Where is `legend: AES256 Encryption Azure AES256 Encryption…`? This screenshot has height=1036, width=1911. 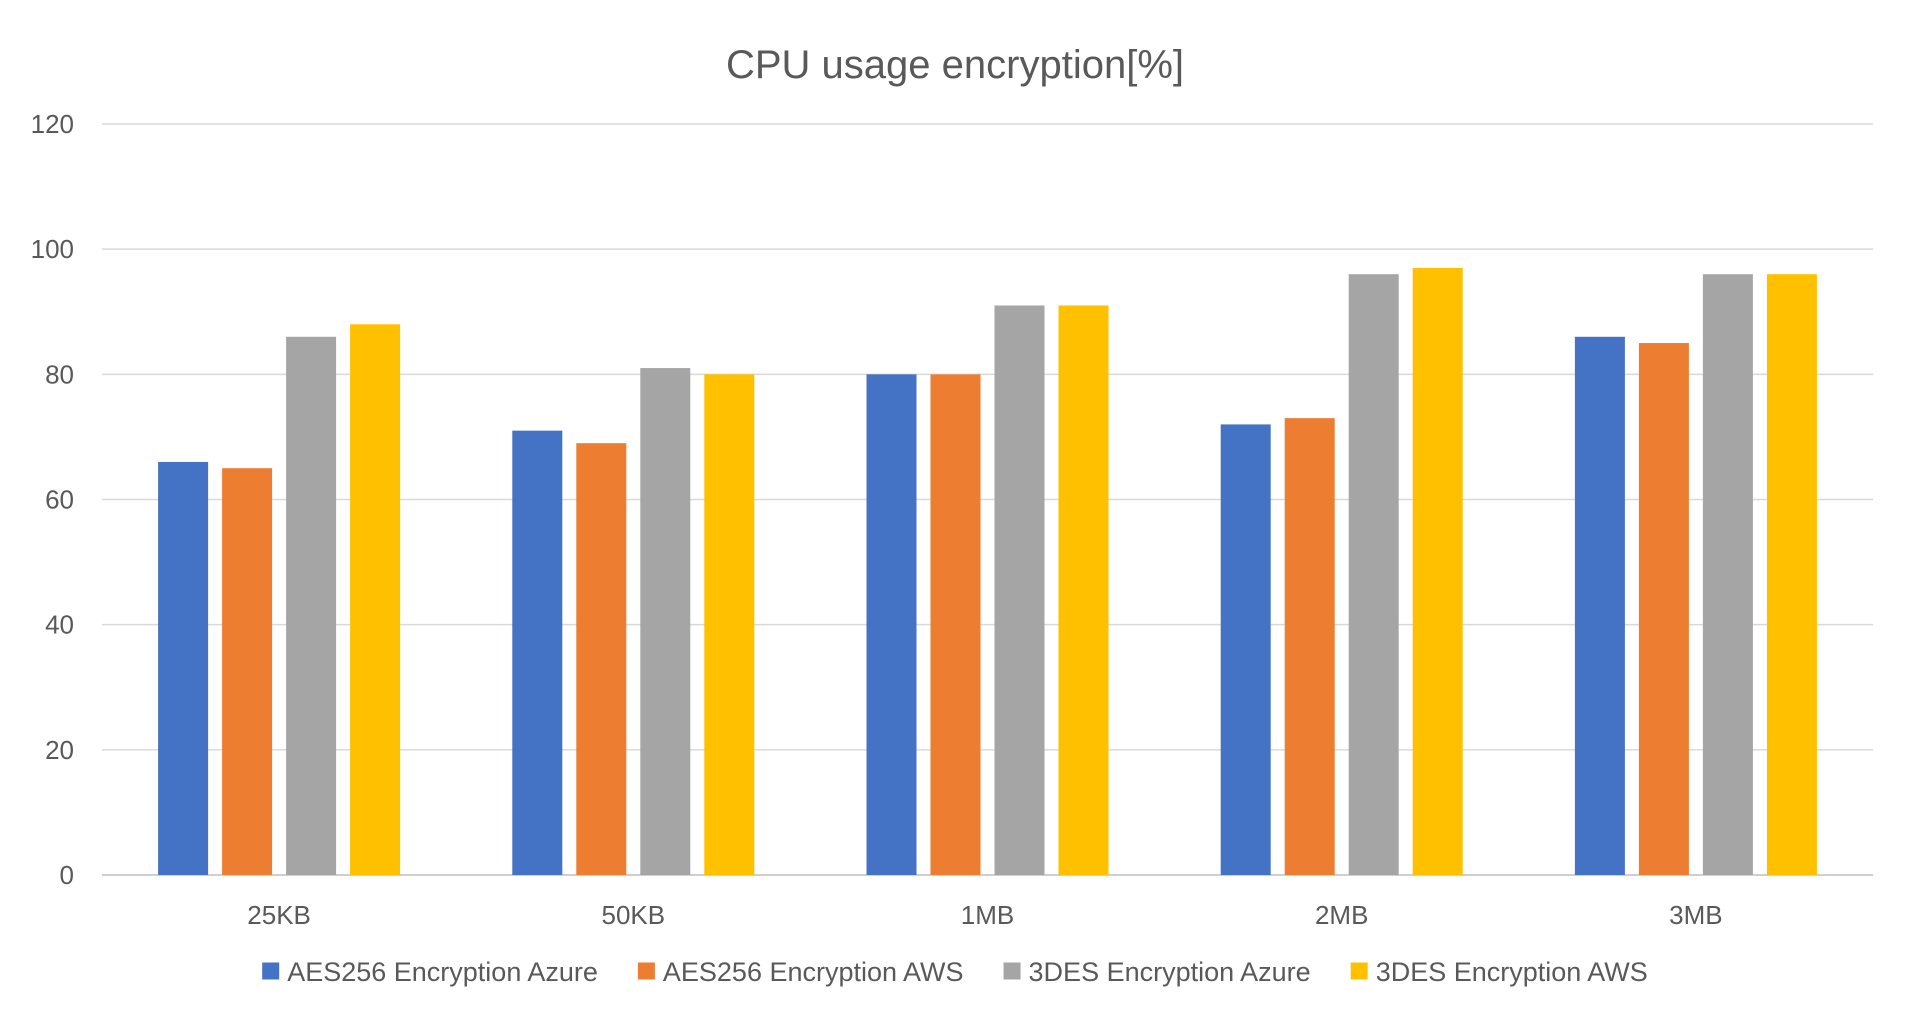
legend: AES256 Encryption Azure AES256 Encryption… is located at coordinates (955, 972).